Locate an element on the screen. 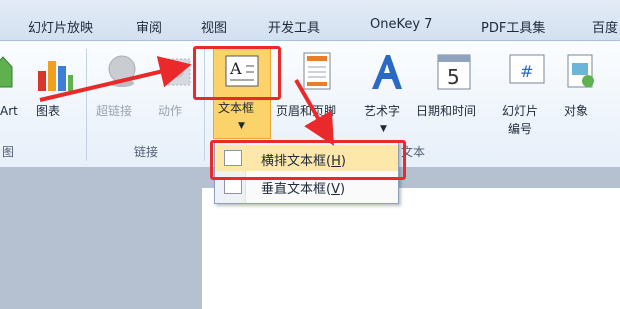 This screenshot has height=309, width=620. arrow-to-textbox is located at coordinates (115, 79).